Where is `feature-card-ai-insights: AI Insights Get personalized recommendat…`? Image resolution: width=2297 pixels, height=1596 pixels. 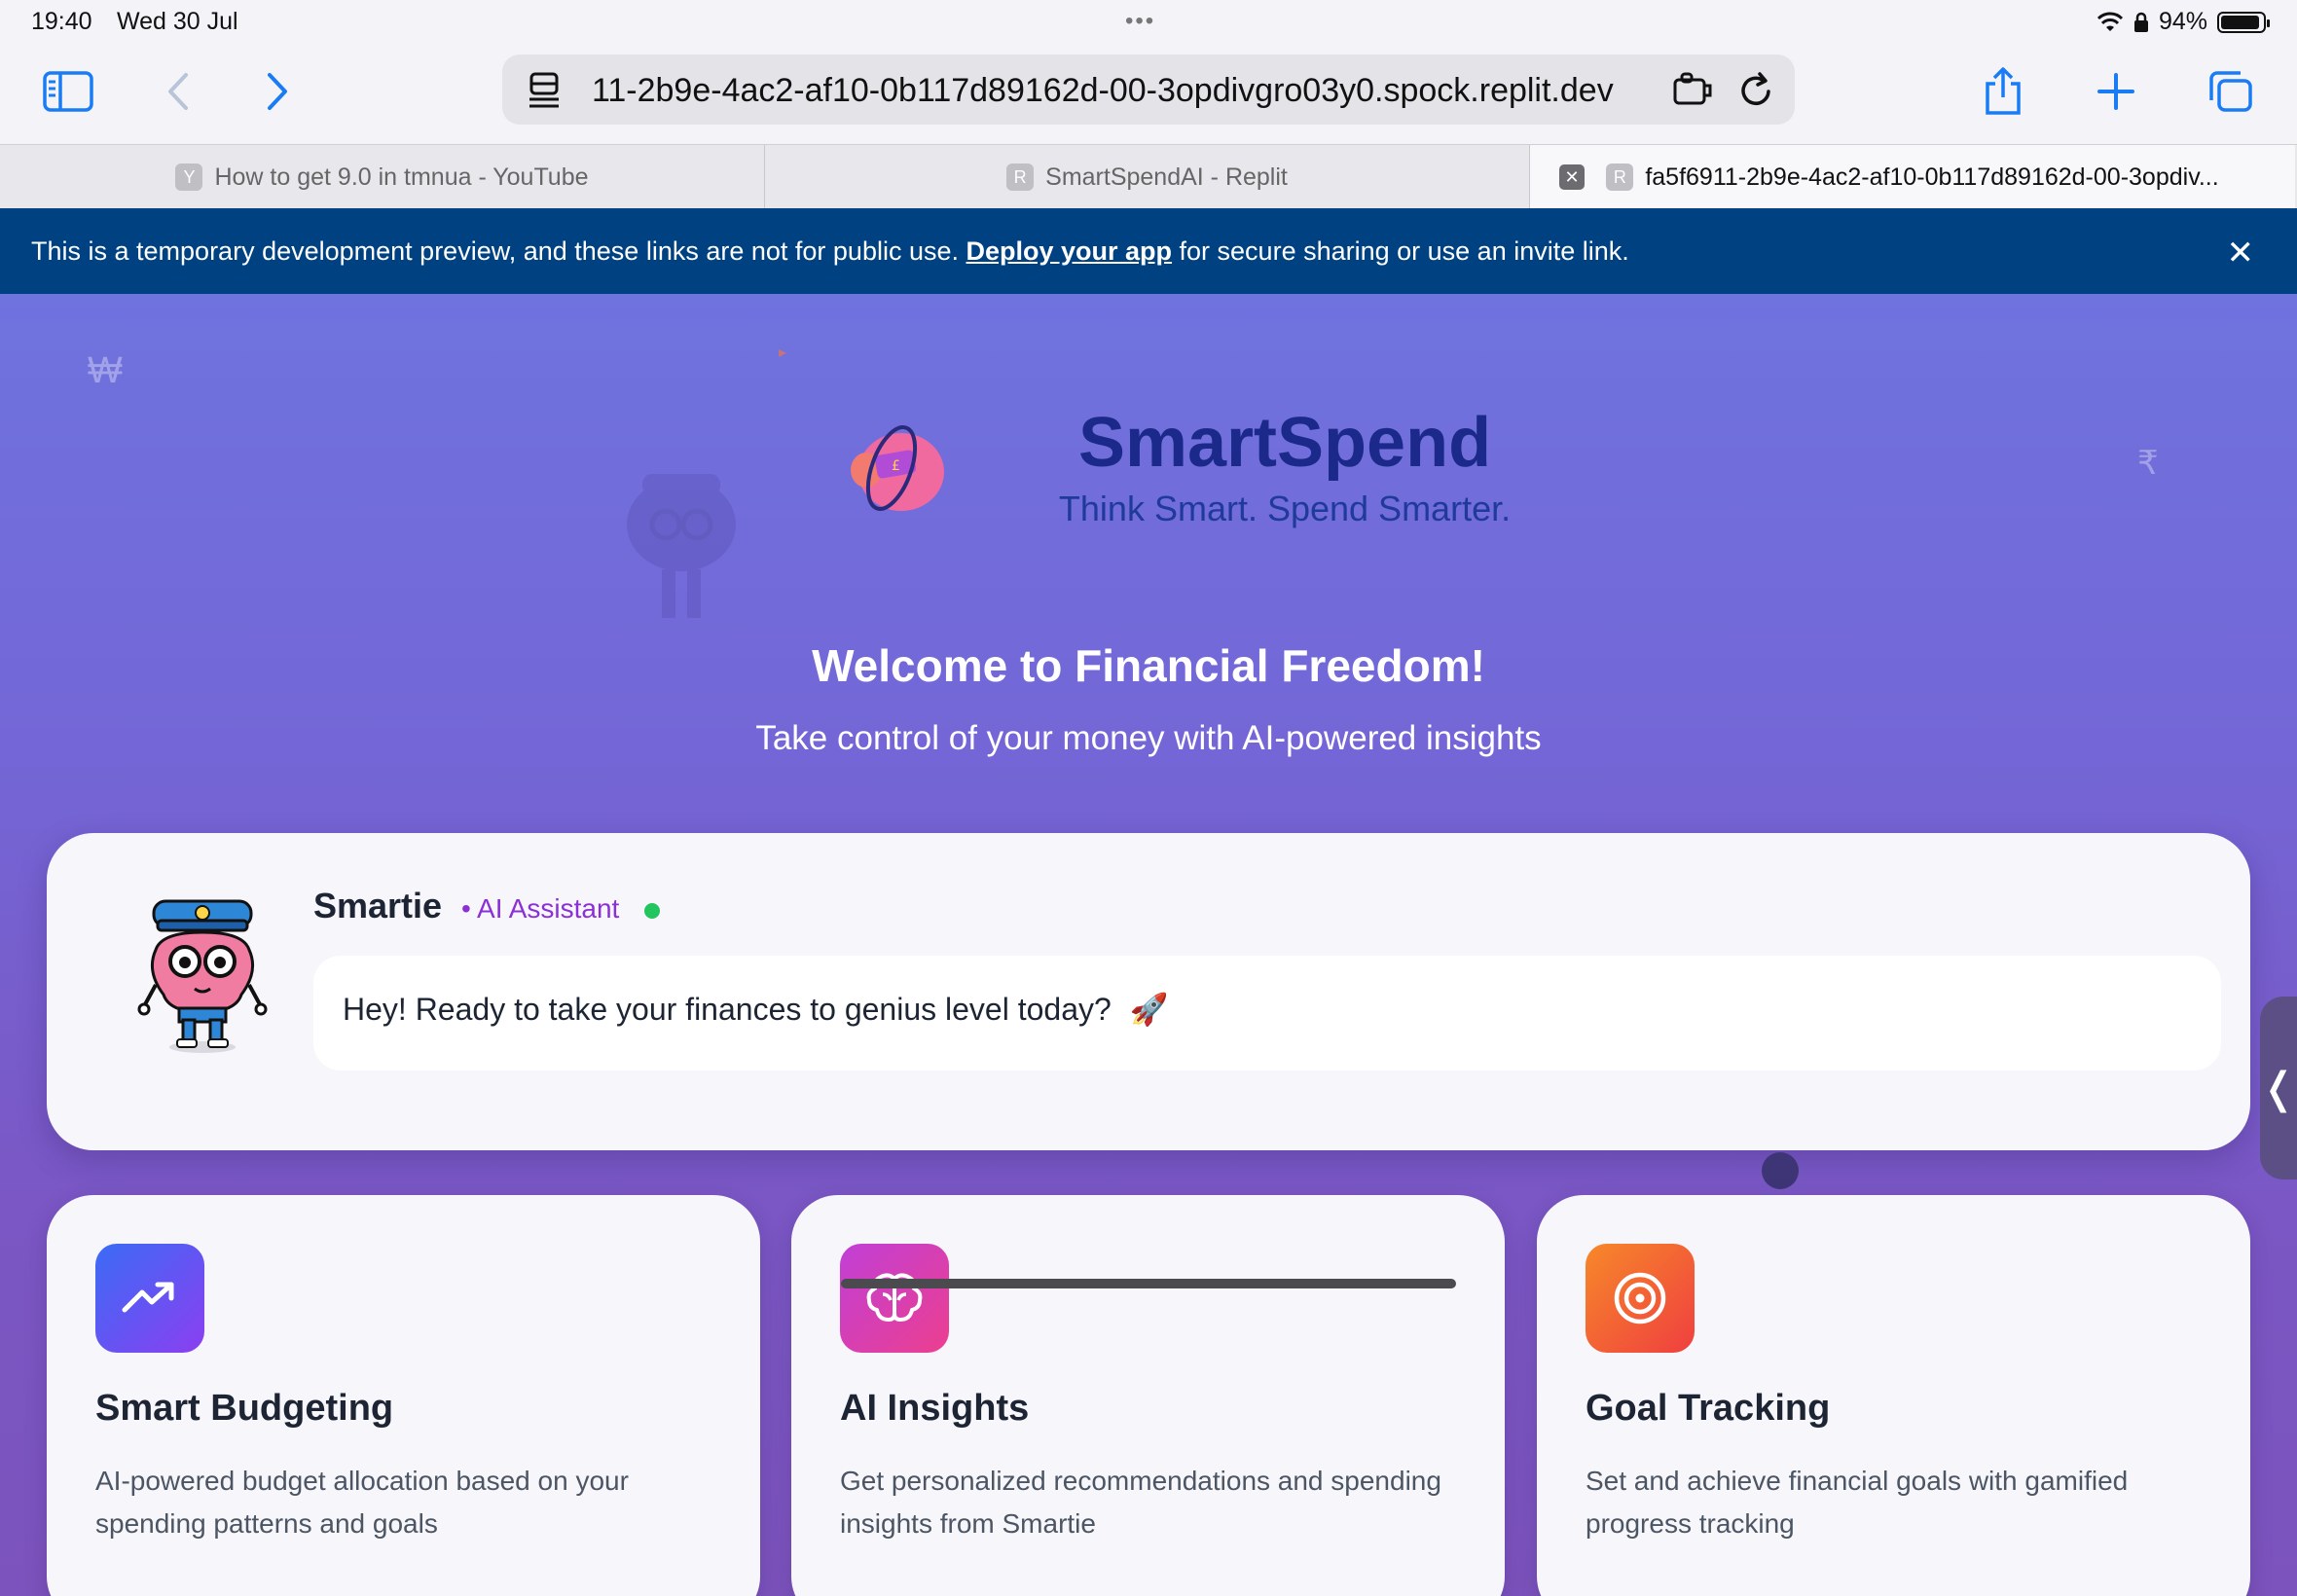 feature-card-ai-insights: AI Insights Get personalized recommendat… is located at coordinates (1148, 1396).